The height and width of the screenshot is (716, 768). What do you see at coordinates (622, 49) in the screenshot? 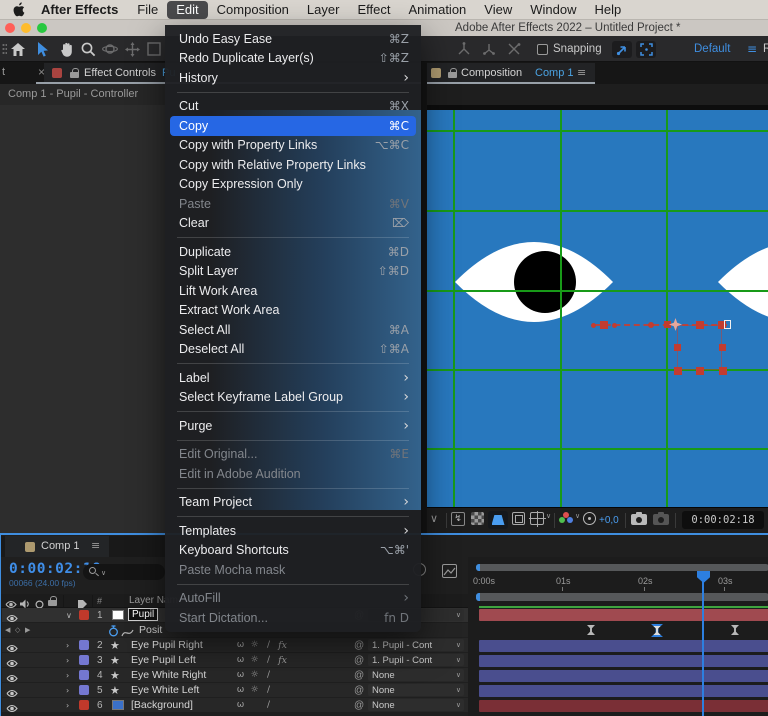
I see `snap-to-features-button` at bounding box center [622, 49].